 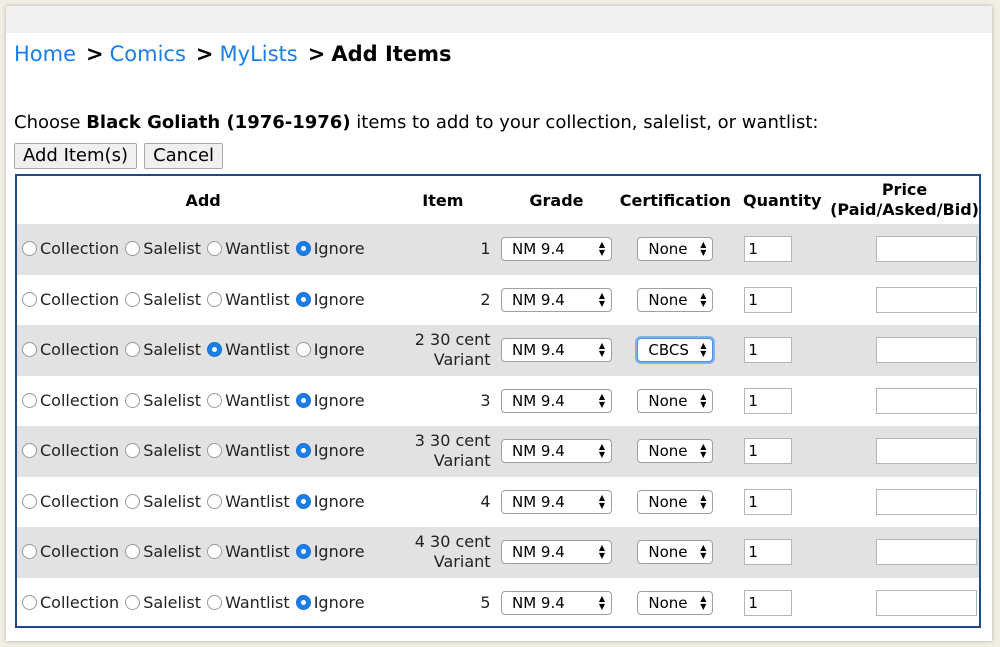 I want to click on cancel-button: Cancel, so click(x=184, y=156).